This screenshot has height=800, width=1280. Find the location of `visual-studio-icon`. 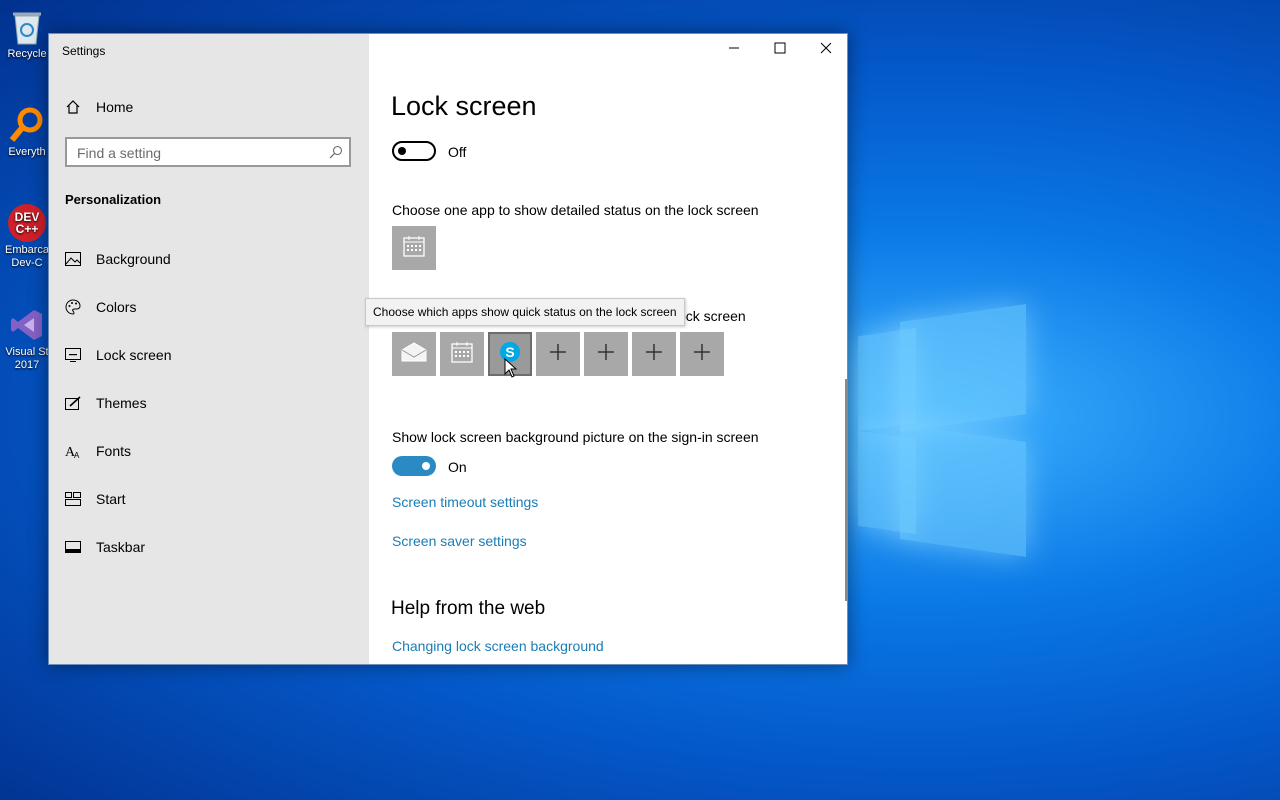

visual-studio-icon is located at coordinates (27, 325).